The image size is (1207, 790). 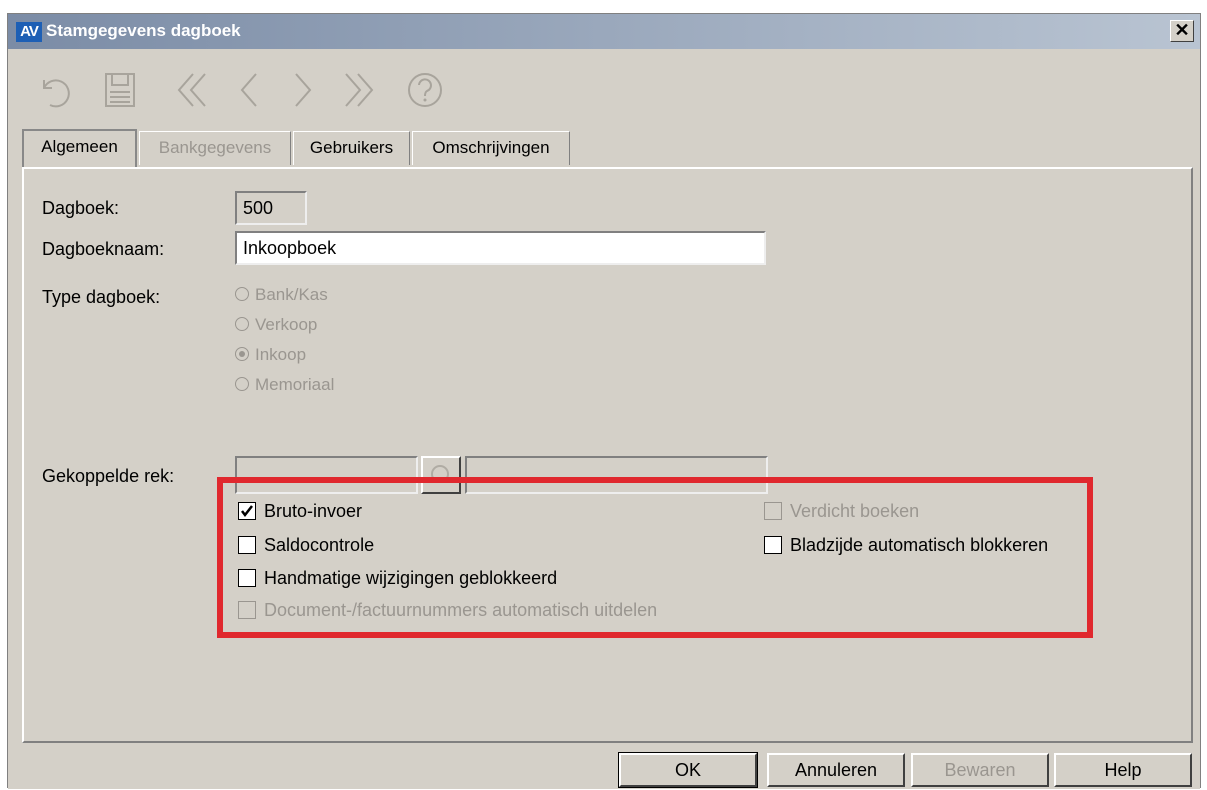 What do you see at coordinates (250, 90) in the screenshot?
I see `previous-icon` at bounding box center [250, 90].